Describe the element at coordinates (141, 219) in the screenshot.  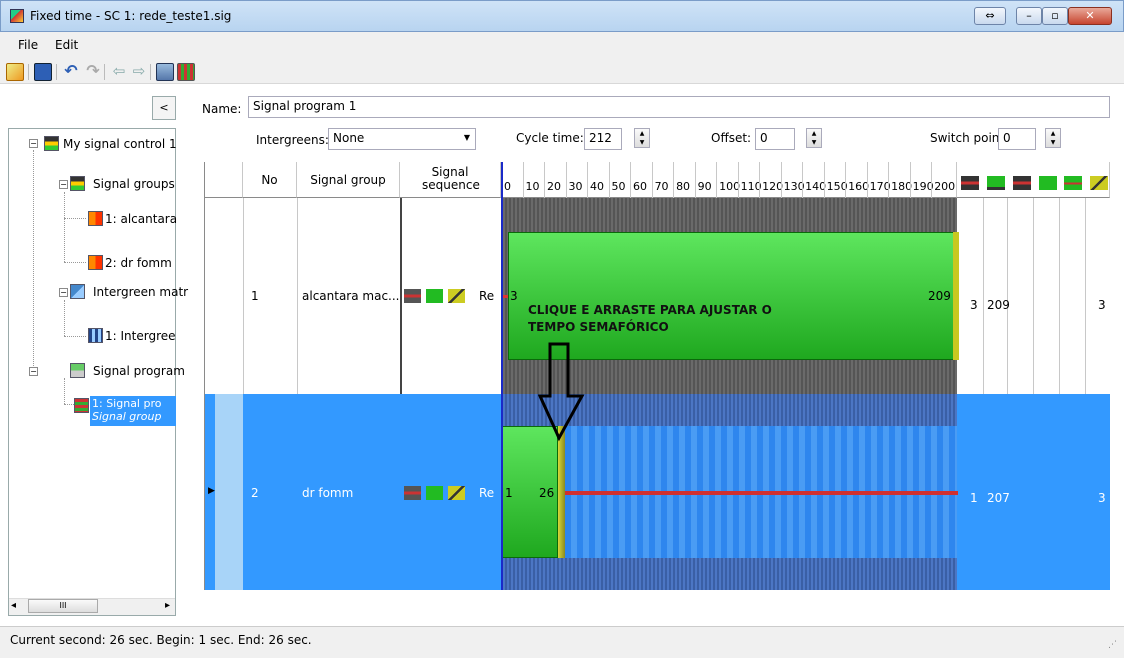
I see `tree-item-sg1: 1: alcantara` at that location.